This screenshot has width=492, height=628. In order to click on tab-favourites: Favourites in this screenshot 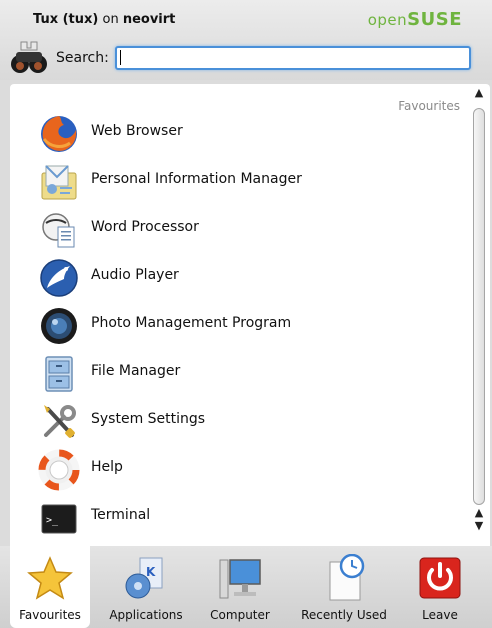, I will do `click(50, 587)`.